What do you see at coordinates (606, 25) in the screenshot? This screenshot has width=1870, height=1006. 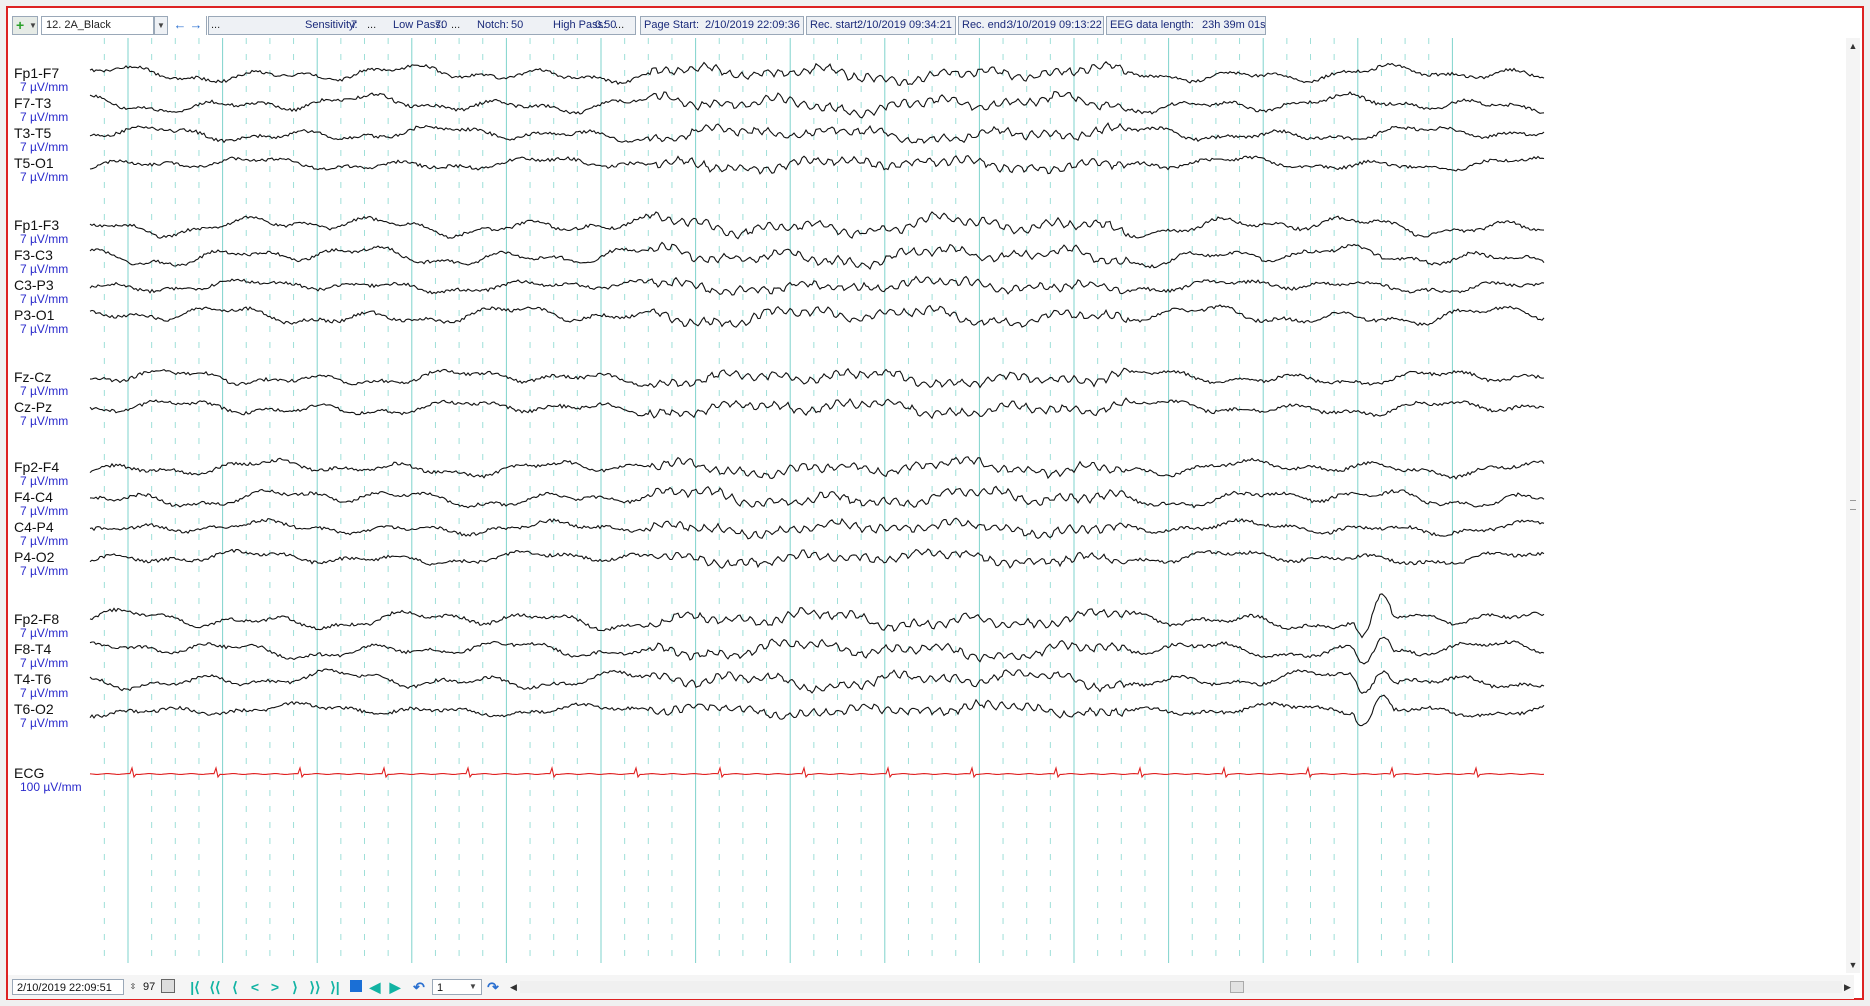 I see `high-pass-value: 0.50` at bounding box center [606, 25].